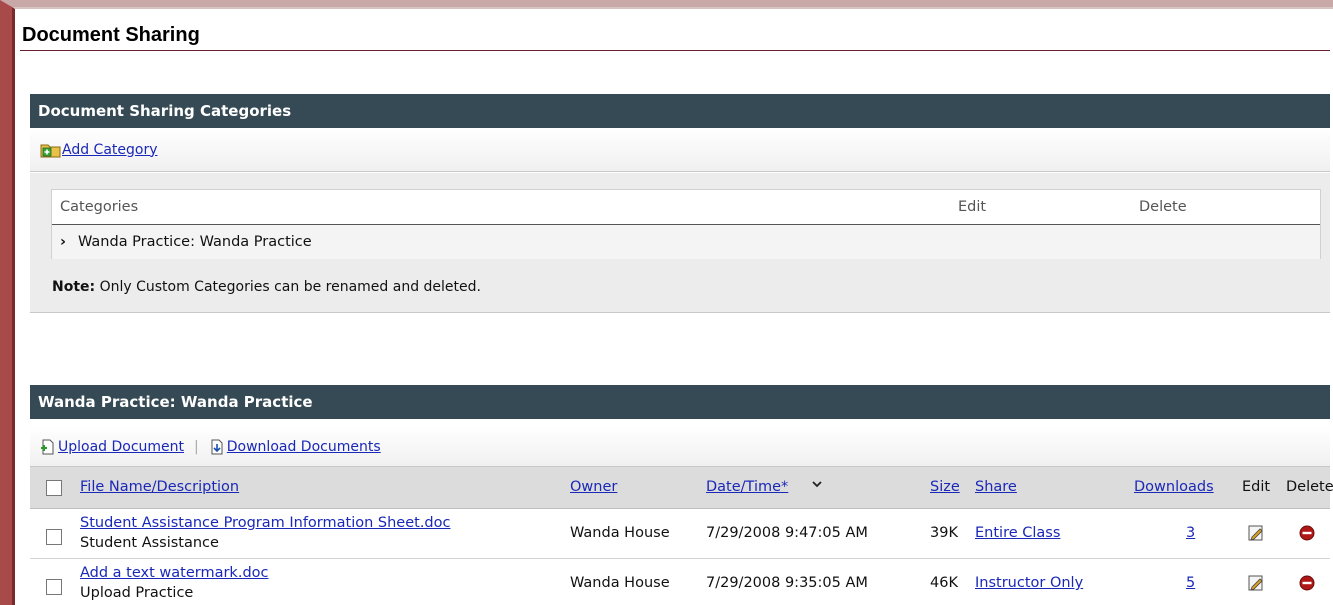 The height and width of the screenshot is (605, 1333). I want to click on file-description: Upload Practice, so click(137, 593).